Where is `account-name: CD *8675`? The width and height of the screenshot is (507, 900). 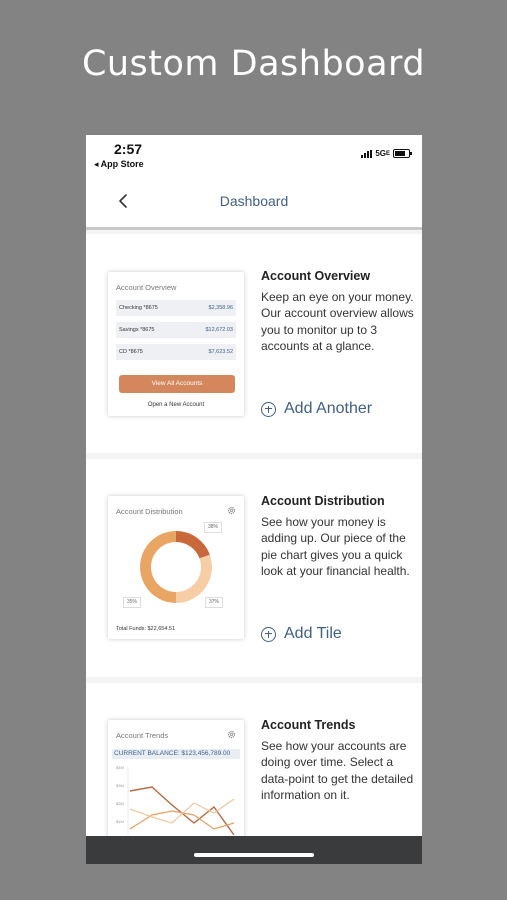 account-name: CD *8675 is located at coordinates (131, 352).